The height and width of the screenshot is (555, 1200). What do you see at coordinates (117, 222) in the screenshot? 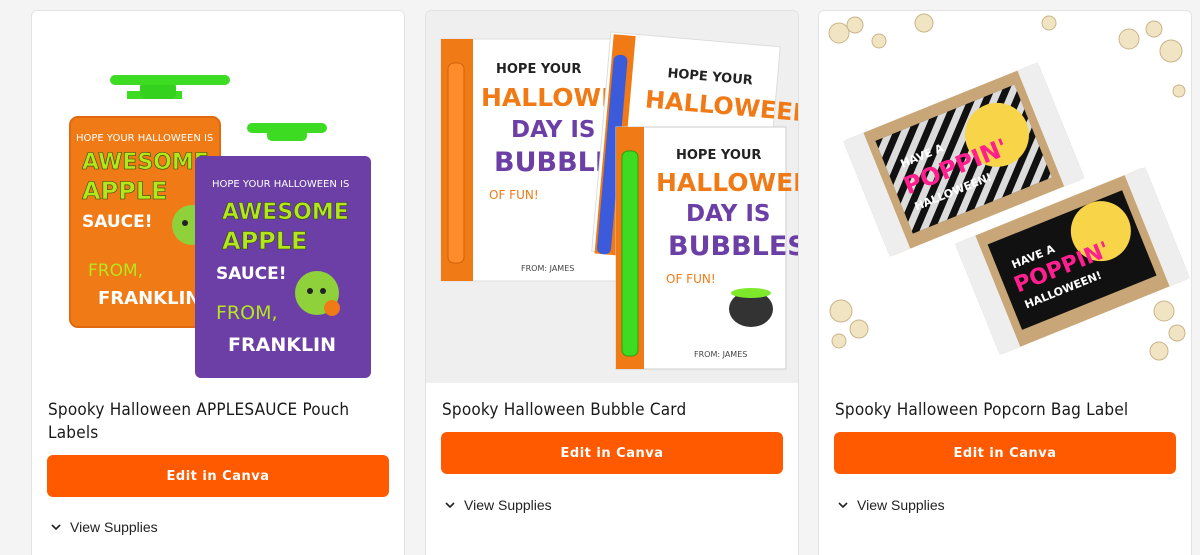
I see `card1-front-line4: SAUCE!` at bounding box center [117, 222].